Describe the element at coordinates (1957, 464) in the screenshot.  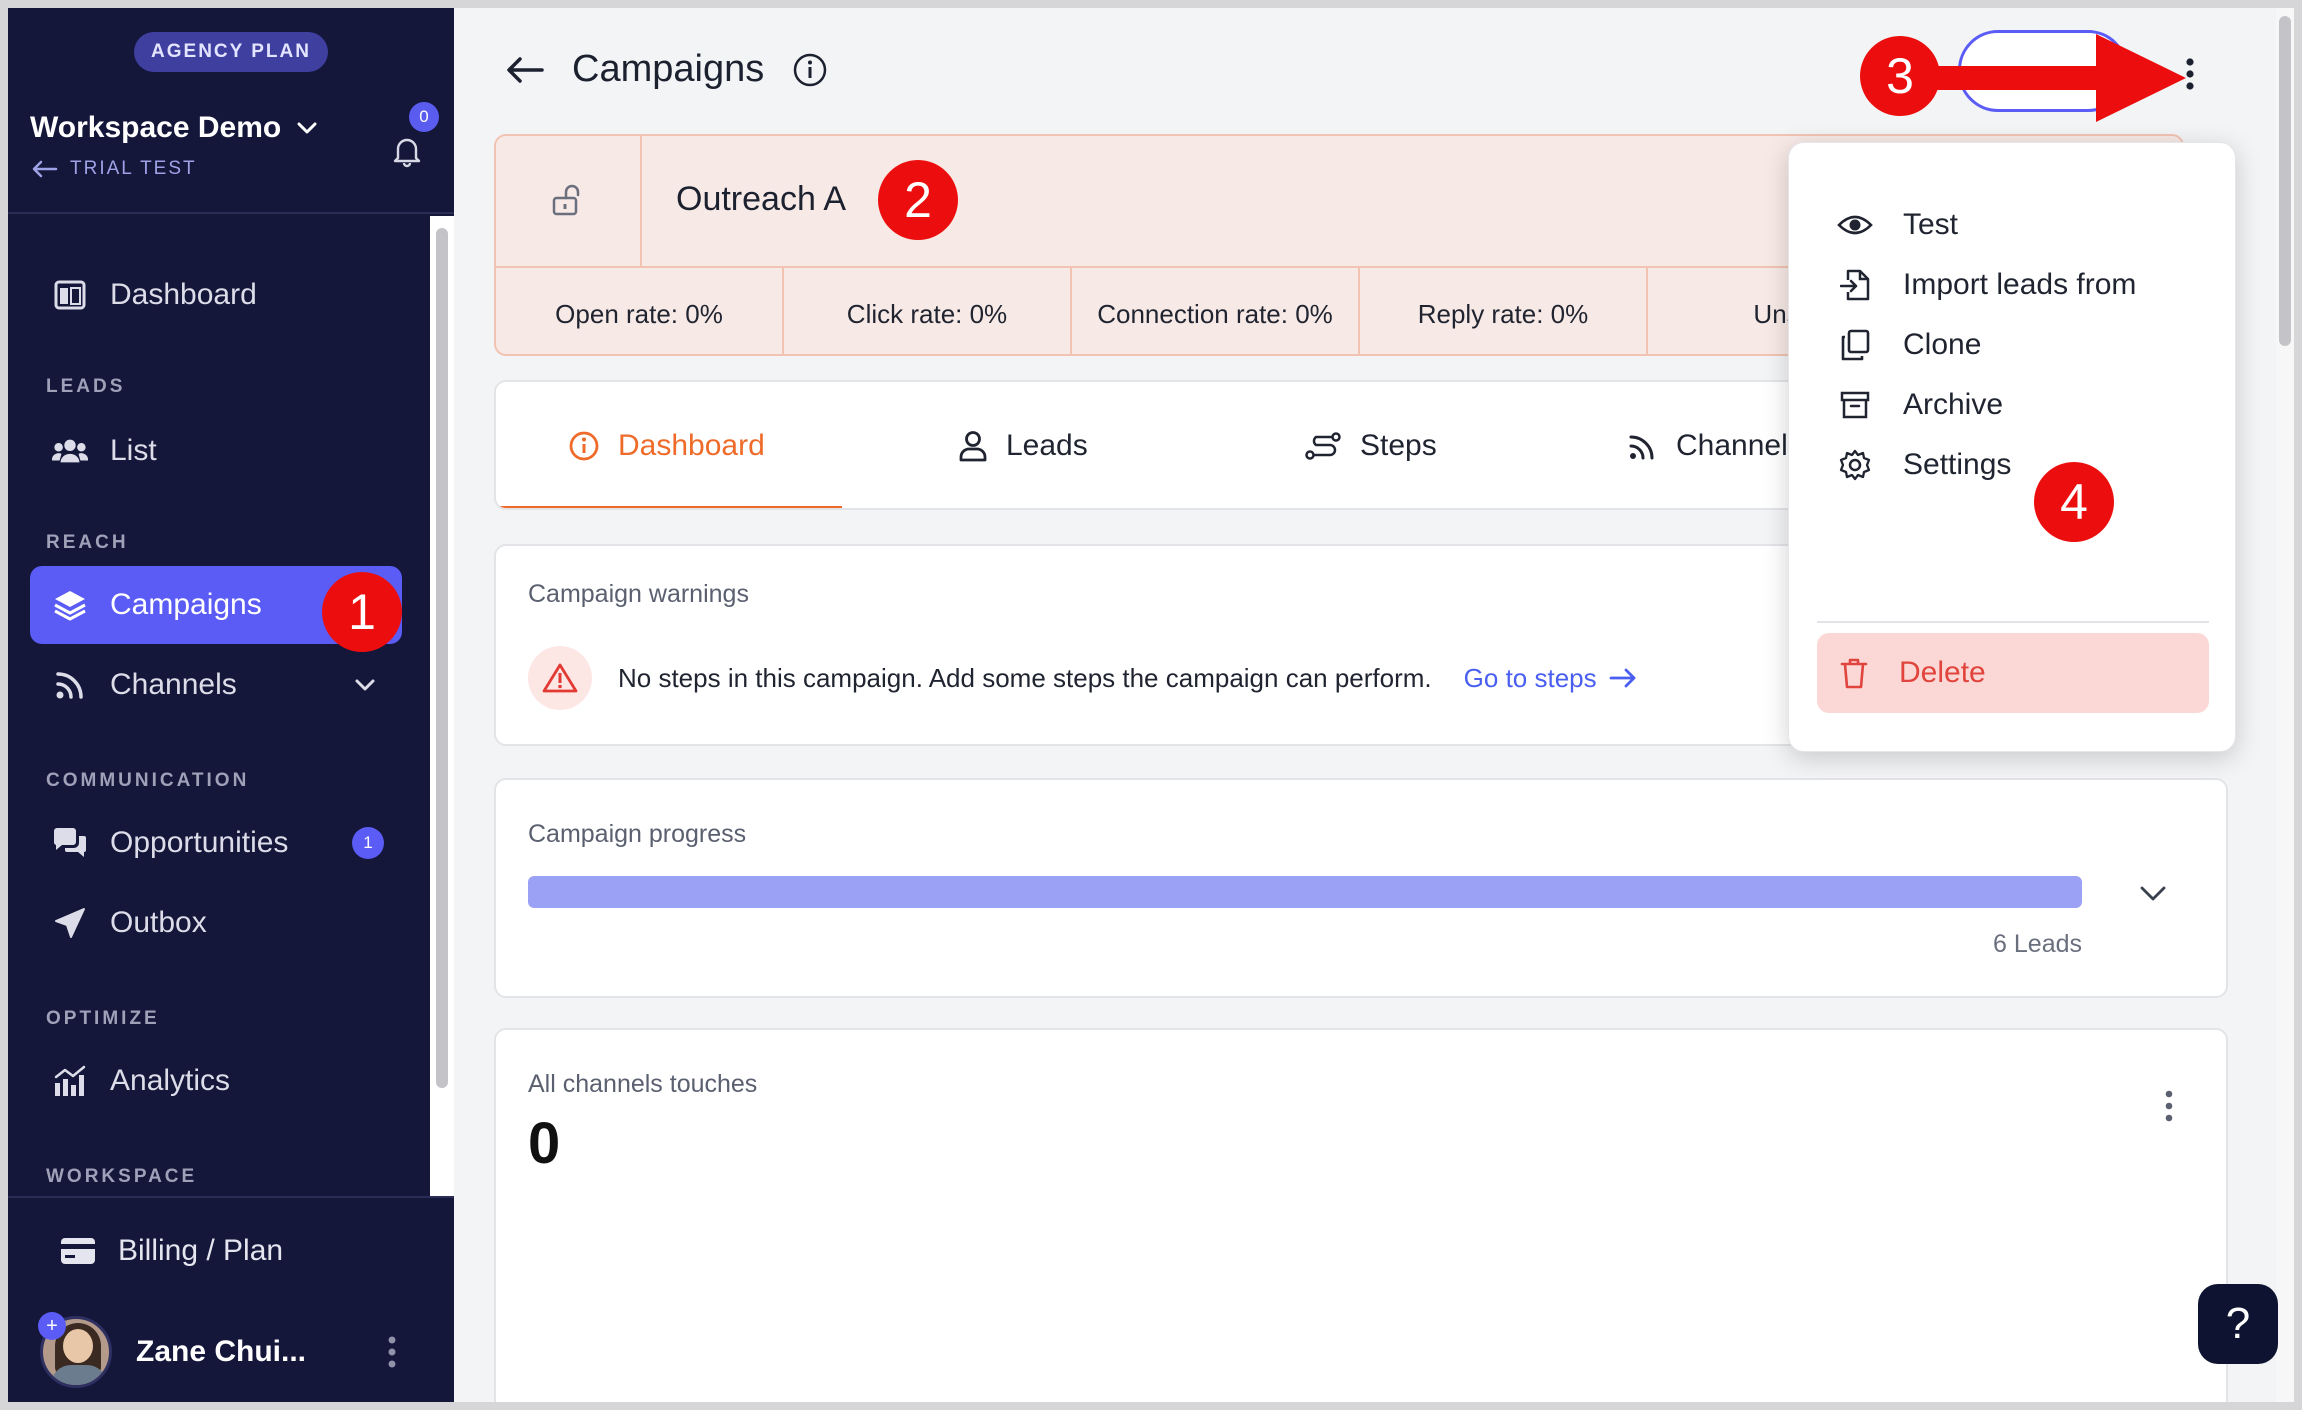
I see `menu-item-label: Settings` at that location.